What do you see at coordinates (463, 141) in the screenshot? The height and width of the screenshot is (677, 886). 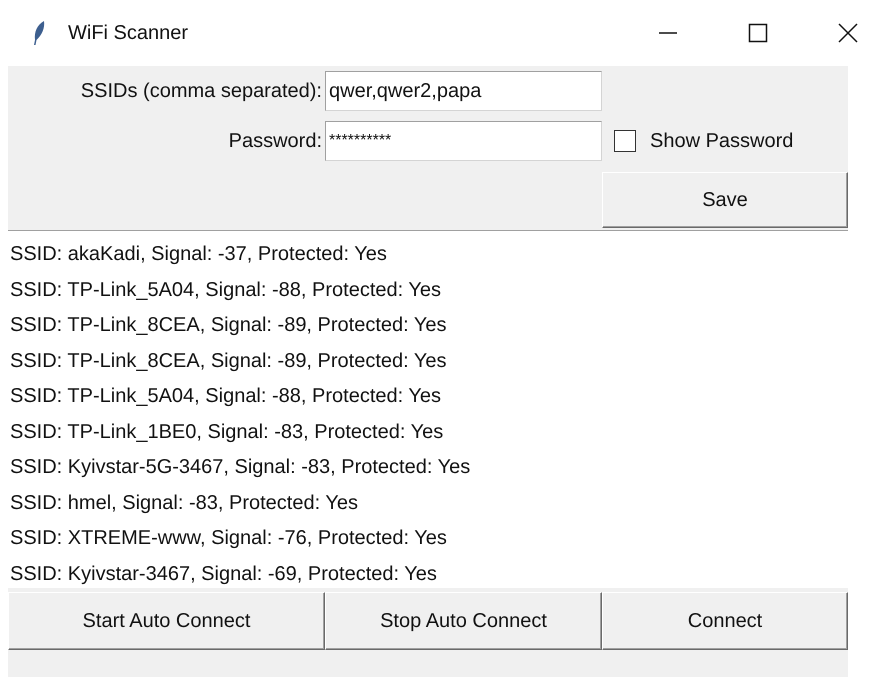 I see `password-field: **********` at bounding box center [463, 141].